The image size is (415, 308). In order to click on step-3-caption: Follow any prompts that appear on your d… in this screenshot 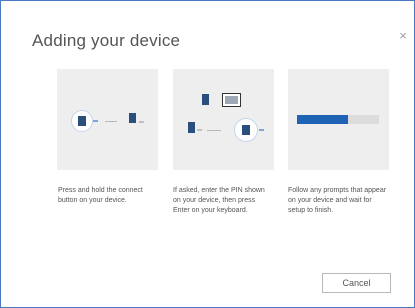, I will do `click(337, 200)`.